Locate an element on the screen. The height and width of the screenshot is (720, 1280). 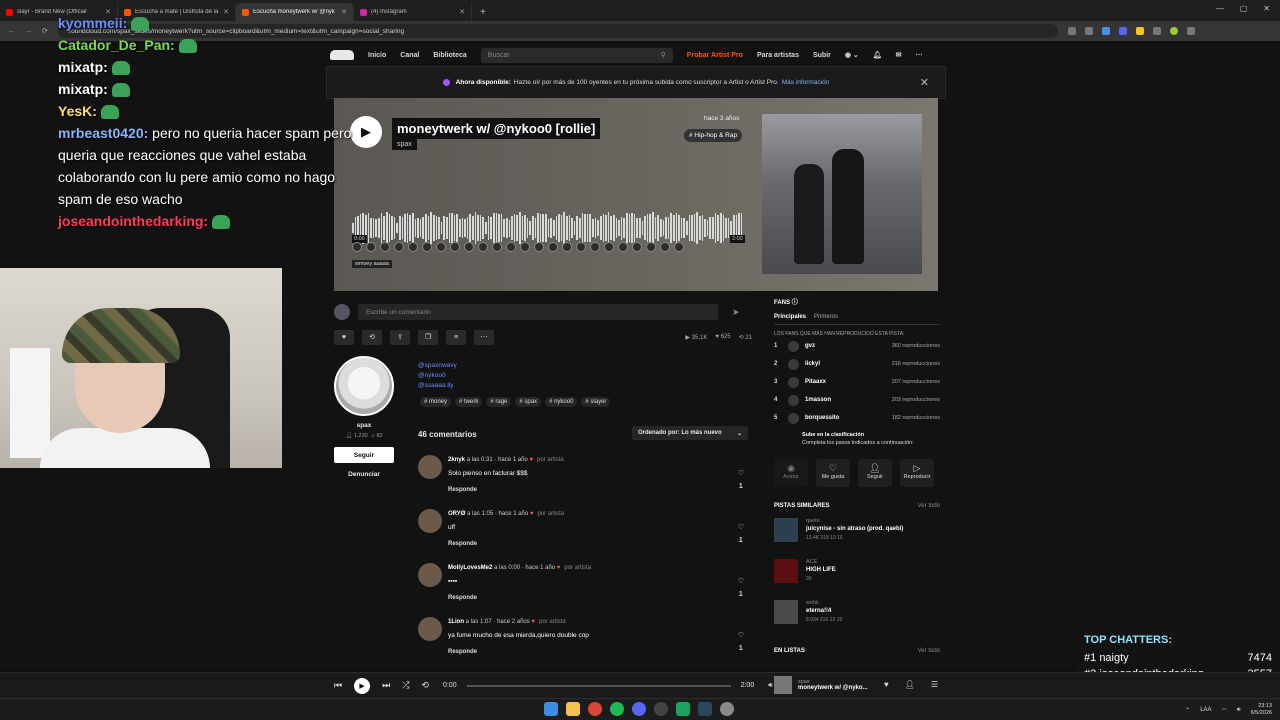
tag: # slayer is located at coordinates (596, 402).